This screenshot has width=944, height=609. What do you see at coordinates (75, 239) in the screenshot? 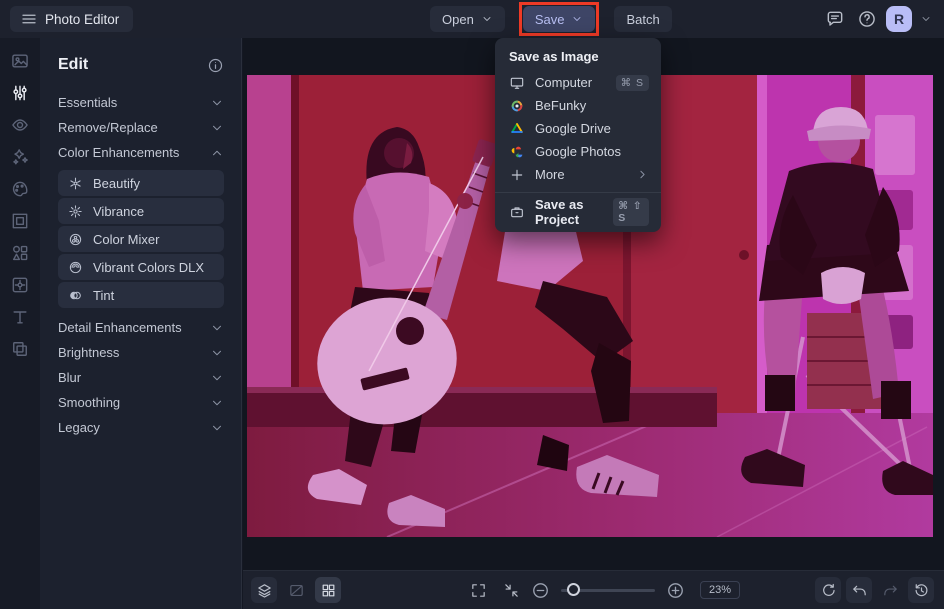
I see `color-mixer-icon` at bounding box center [75, 239].